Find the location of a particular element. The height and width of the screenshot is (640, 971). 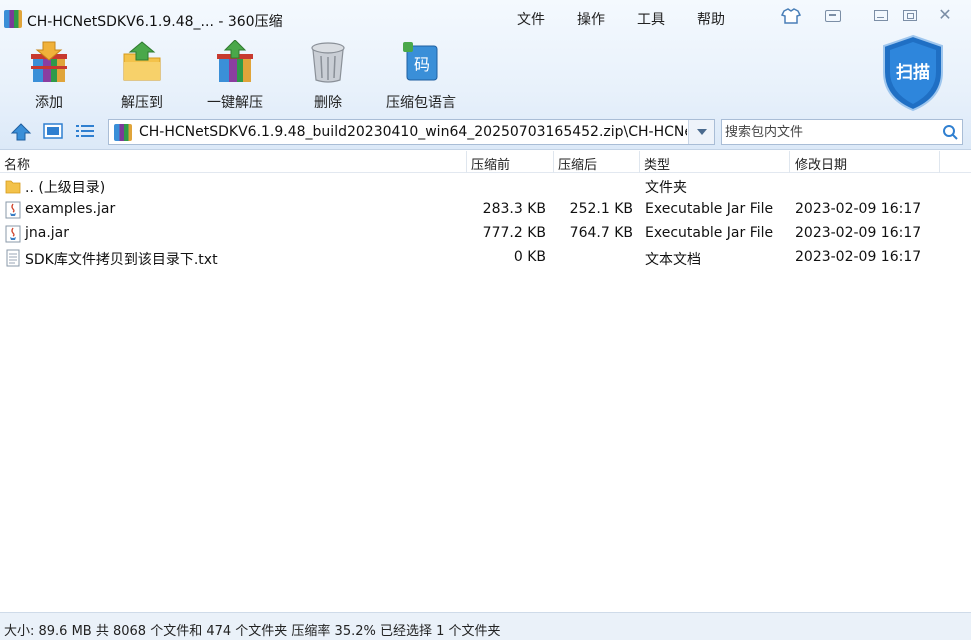

minimize-icon is located at coordinates (881, 15).